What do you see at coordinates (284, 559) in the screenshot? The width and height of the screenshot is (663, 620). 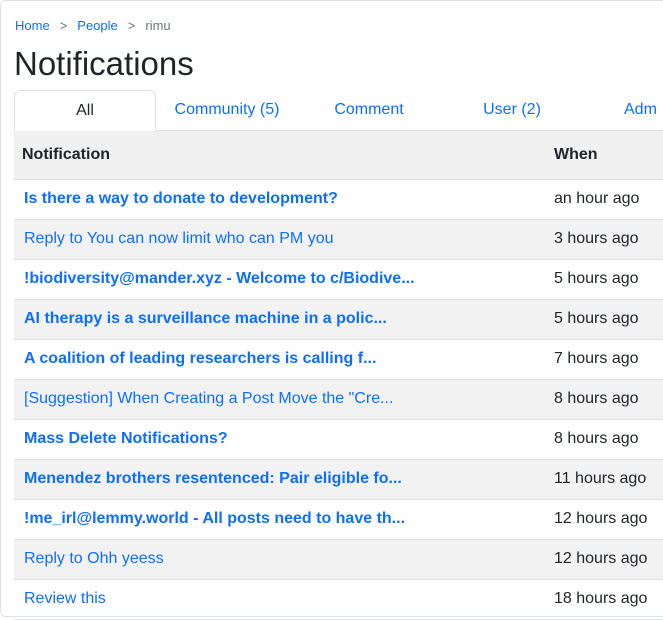 I see `notification-cell: Reply to Ohh yeess` at bounding box center [284, 559].